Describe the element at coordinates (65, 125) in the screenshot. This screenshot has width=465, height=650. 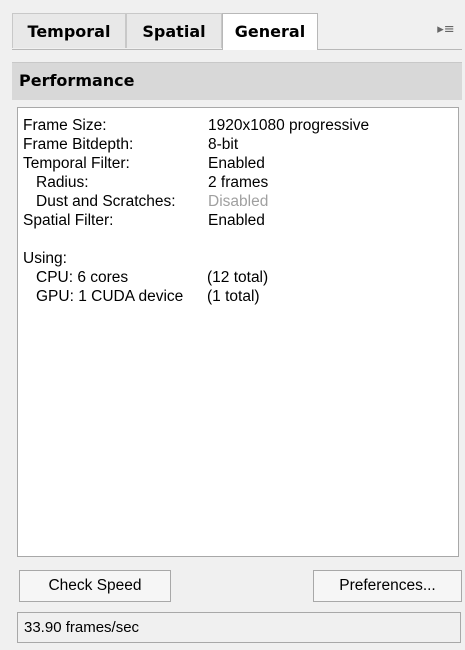
I see `frame-size-label: Frame Size:` at that location.